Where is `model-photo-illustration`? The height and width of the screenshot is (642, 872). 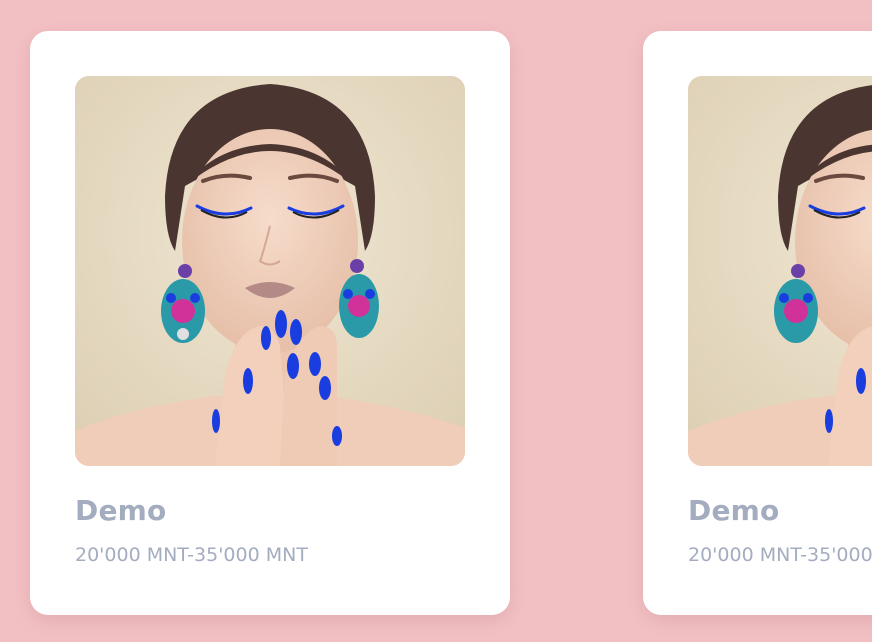 model-photo-illustration is located at coordinates (780, 271).